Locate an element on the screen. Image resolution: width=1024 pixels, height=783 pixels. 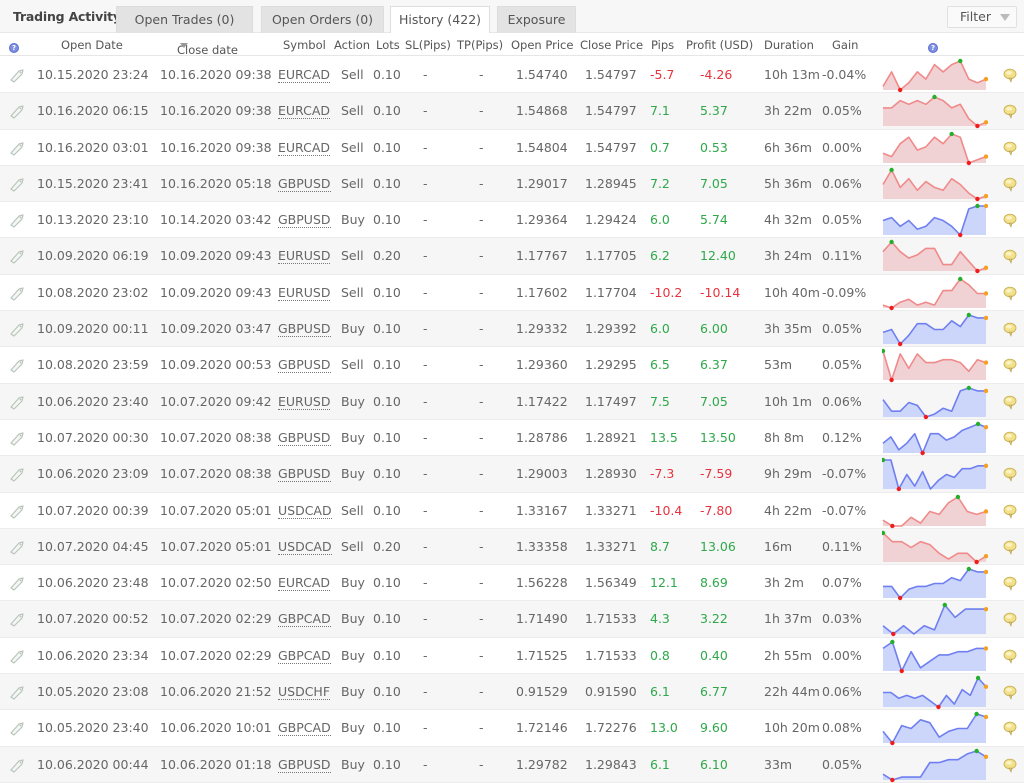
col-open-price: Open Price is located at coordinates (542, 45).